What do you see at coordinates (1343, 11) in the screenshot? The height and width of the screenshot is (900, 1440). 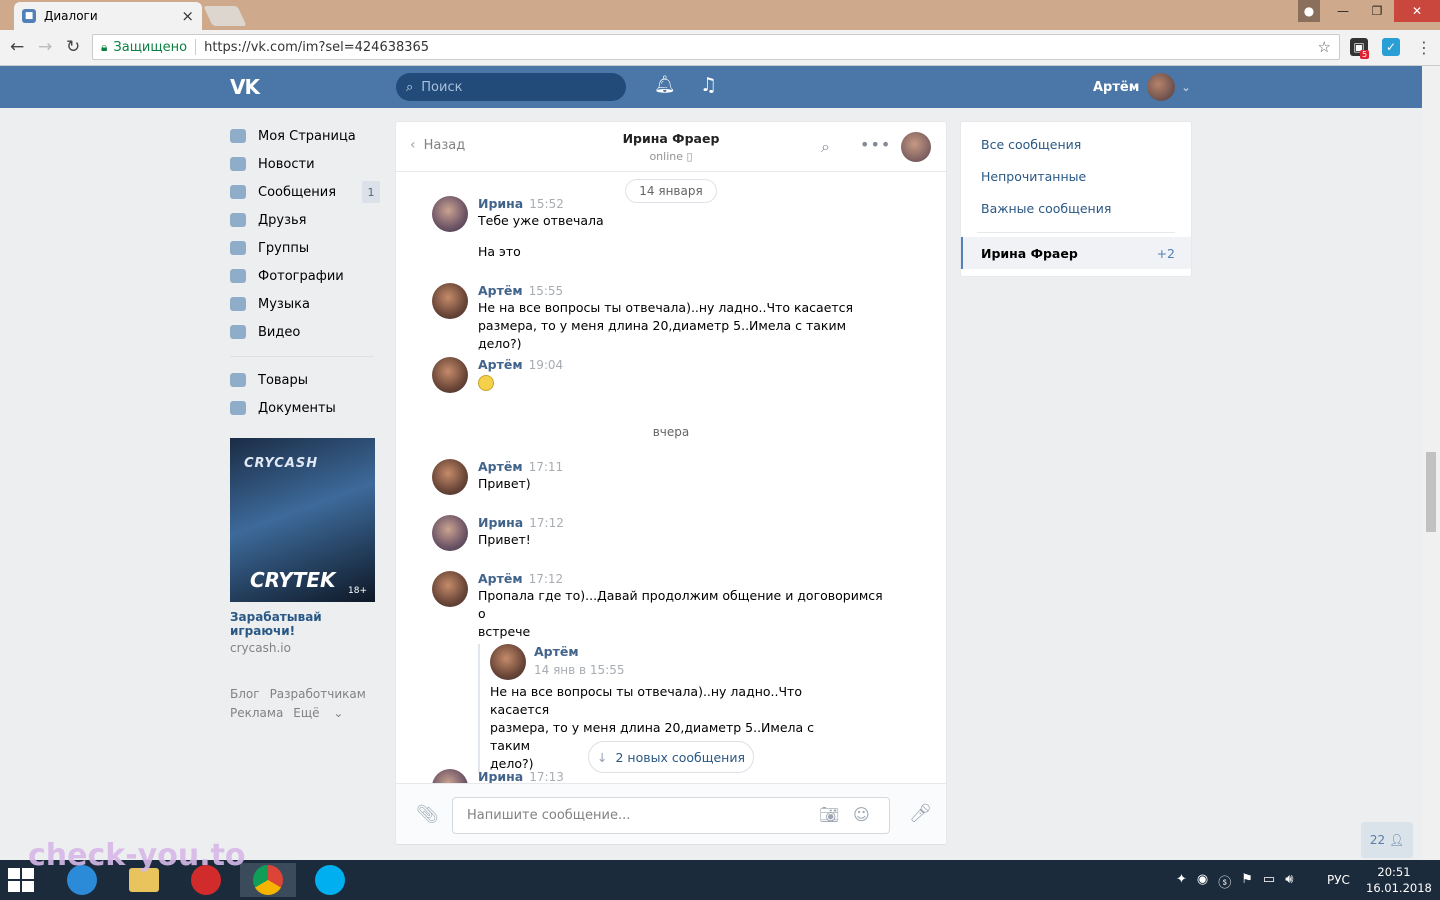 I see `minimize-button: —` at bounding box center [1343, 11].